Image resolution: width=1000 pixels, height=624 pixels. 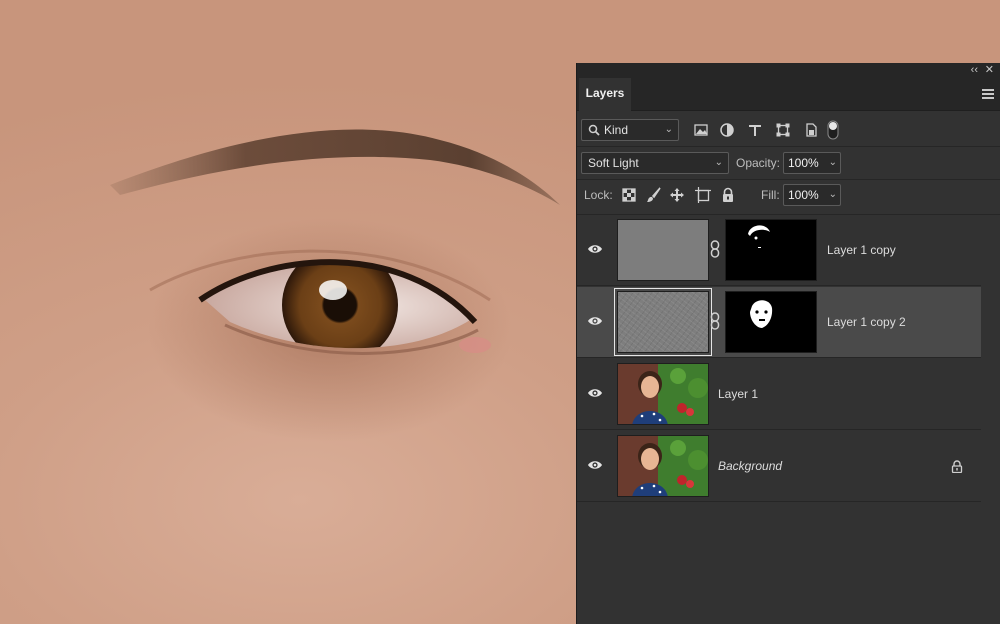 I want to click on layer-name: Layer 1 copy 2, so click(x=866, y=322).